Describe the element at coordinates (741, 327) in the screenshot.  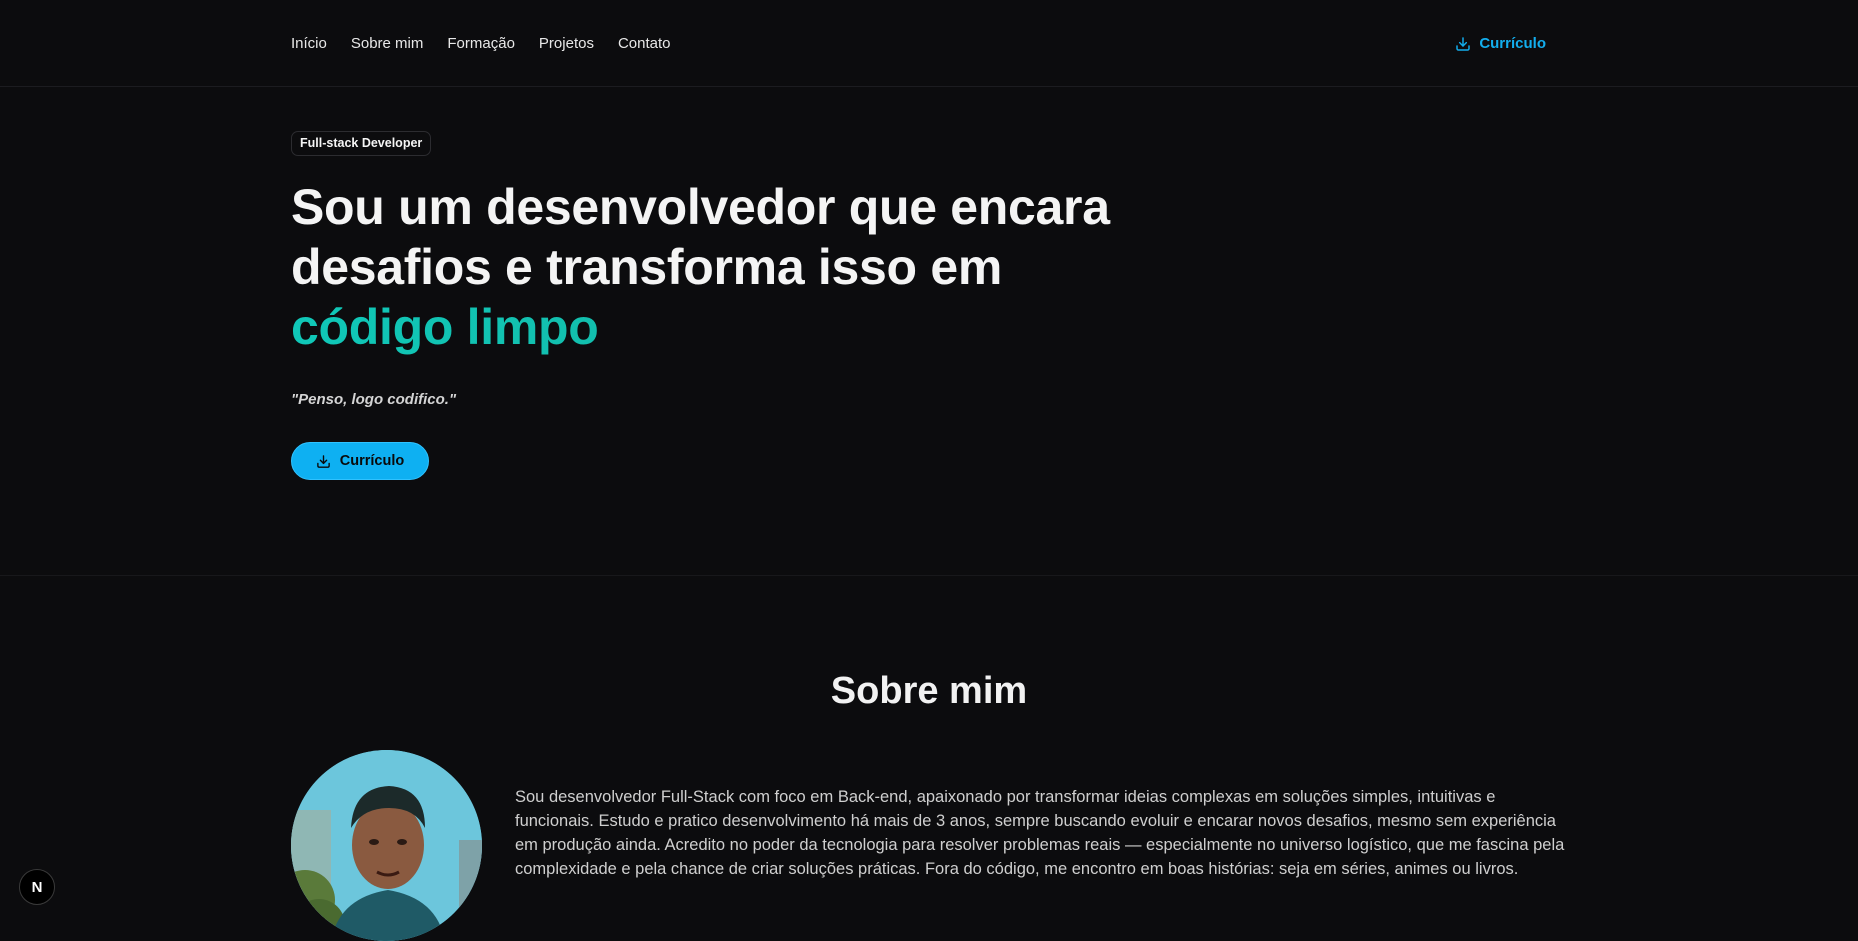
I see `headline-accent: código limpo` at that location.